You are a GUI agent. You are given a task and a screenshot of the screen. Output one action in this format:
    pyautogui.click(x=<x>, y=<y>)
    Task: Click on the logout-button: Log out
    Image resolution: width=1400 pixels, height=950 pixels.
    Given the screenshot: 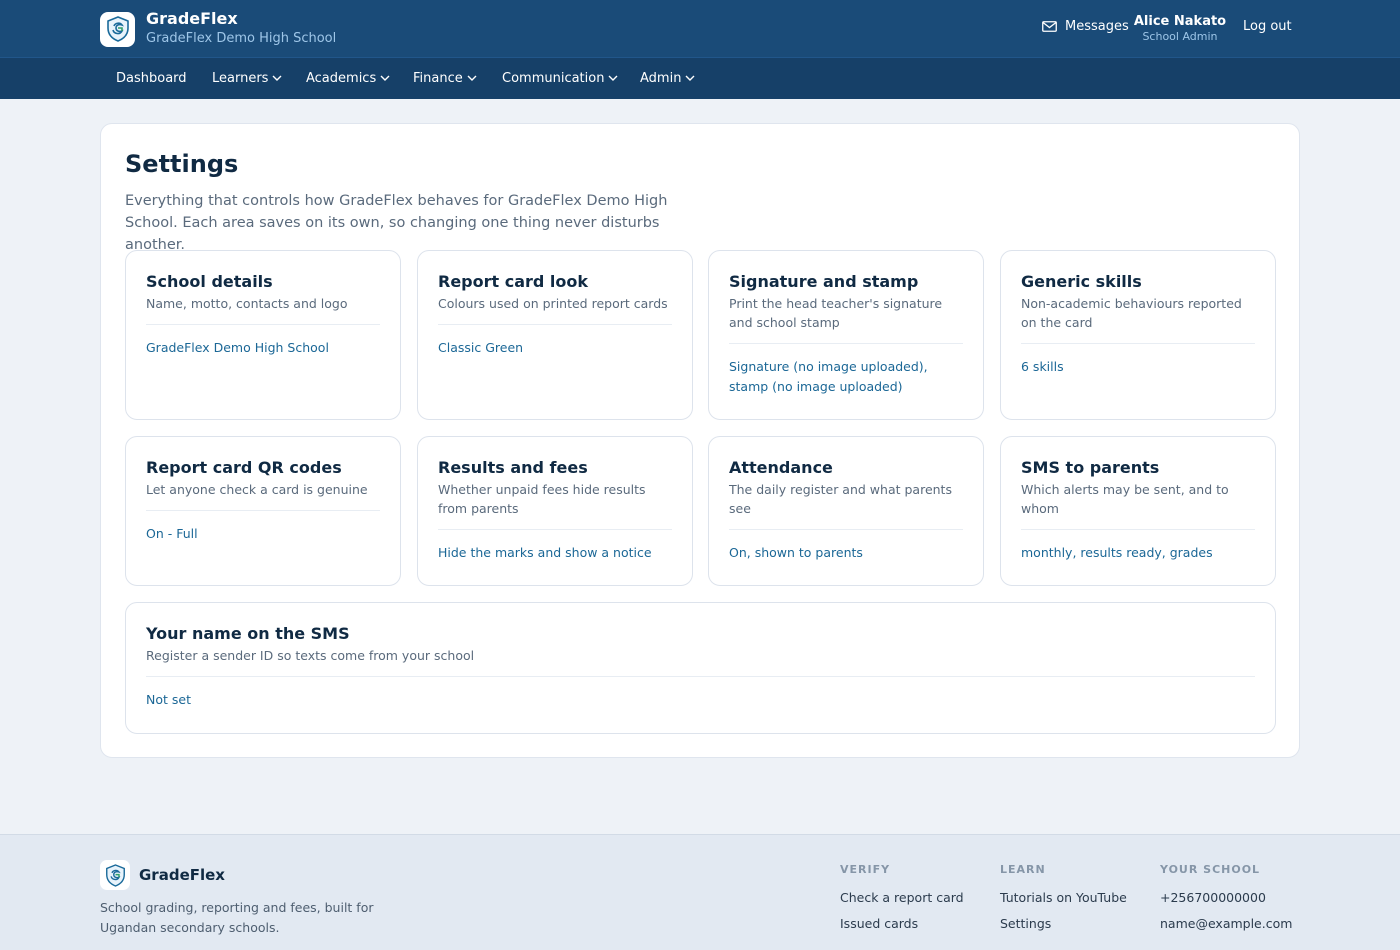 What is the action you would take?
    pyautogui.click(x=1267, y=26)
    